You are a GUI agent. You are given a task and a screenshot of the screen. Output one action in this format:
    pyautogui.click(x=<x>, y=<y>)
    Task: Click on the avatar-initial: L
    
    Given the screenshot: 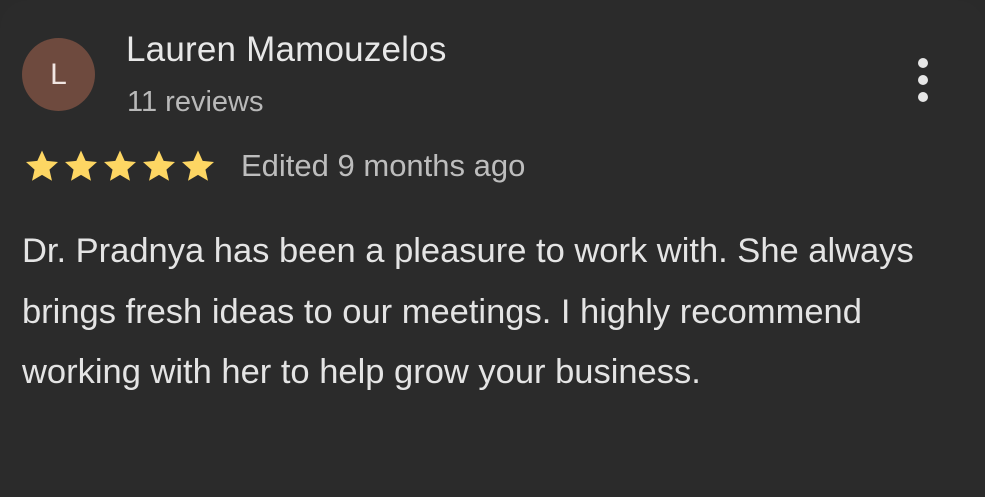 What is the action you would take?
    pyautogui.click(x=58, y=74)
    